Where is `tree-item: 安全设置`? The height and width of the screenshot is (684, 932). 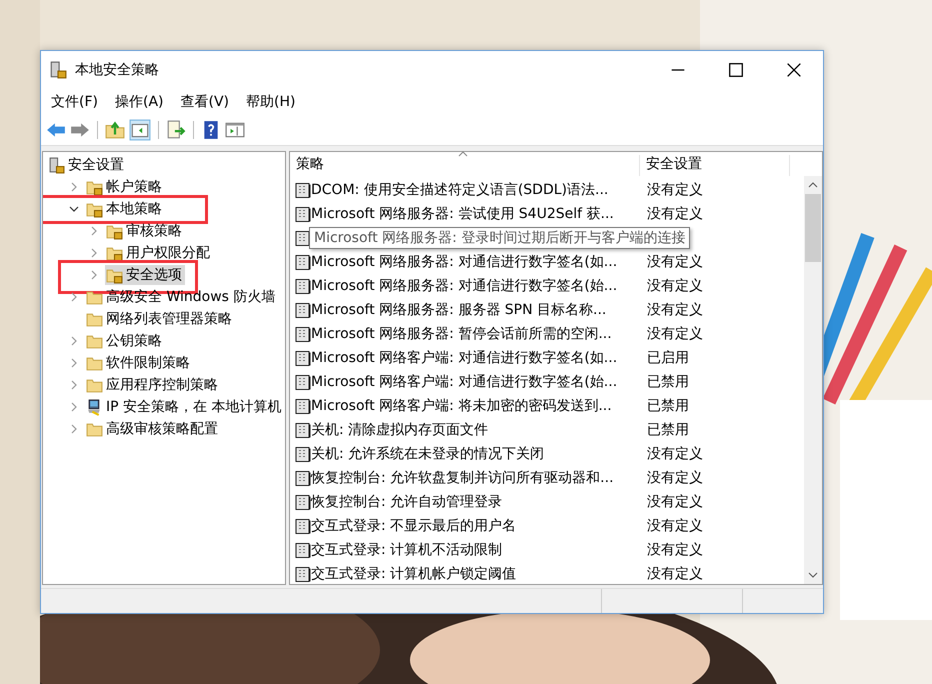 tree-item: 安全设置 is located at coordinates (87, 165).